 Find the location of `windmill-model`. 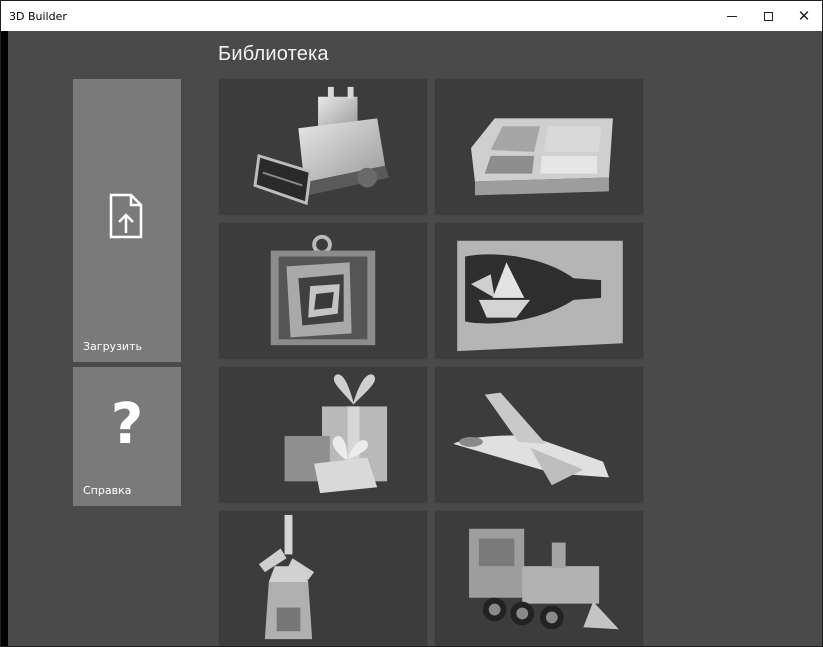

windmill-model is located at coordinates (286, 577).